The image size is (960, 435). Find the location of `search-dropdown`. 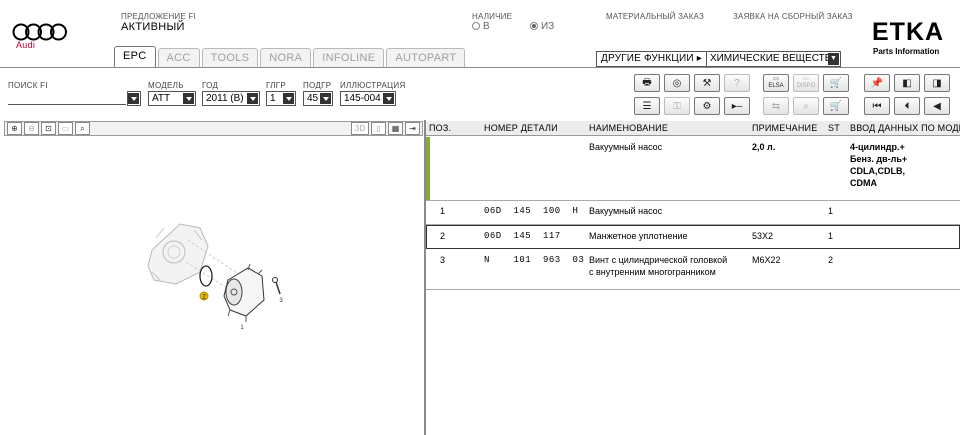

search-dropdown is located at coordinates (134, 98).